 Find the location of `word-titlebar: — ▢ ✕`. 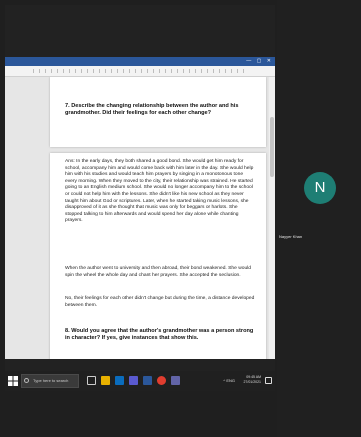

word-titlebar: — ▢ ✕ is located at coordinates (140, 61).